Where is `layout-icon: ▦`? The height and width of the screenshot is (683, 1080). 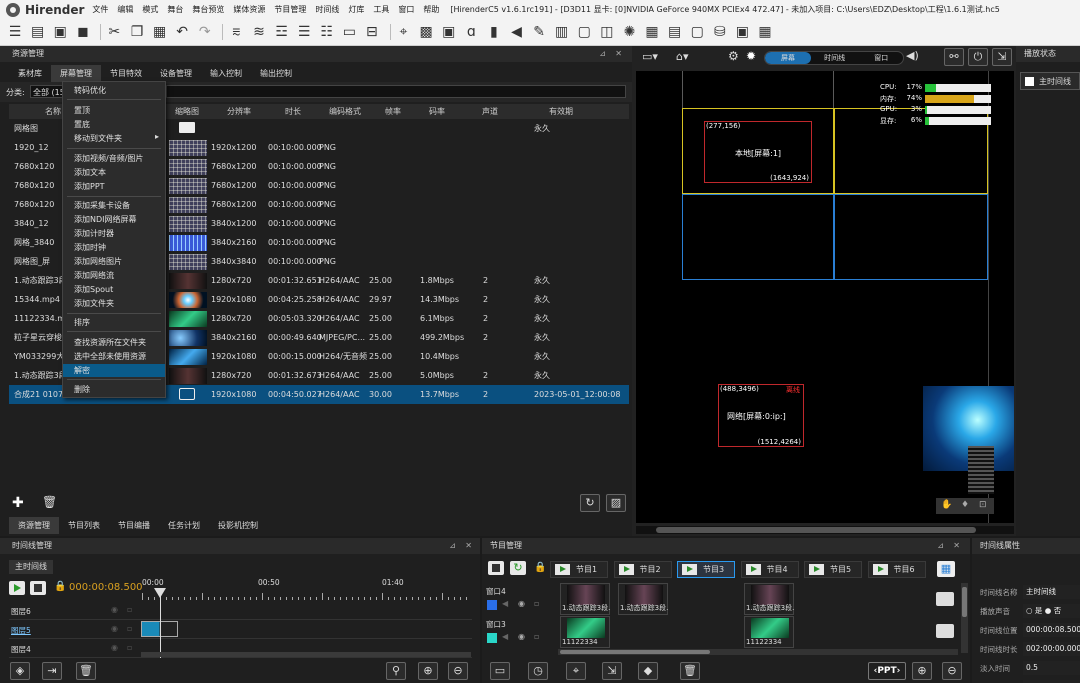 layout-icon: ▦ is located at coordinates (765, 32).